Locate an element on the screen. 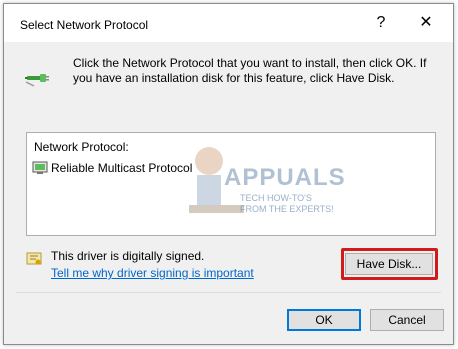 This screenshot has height=349, width=458. window-title: Select Network Protocol is located at coordinates (84, 25).